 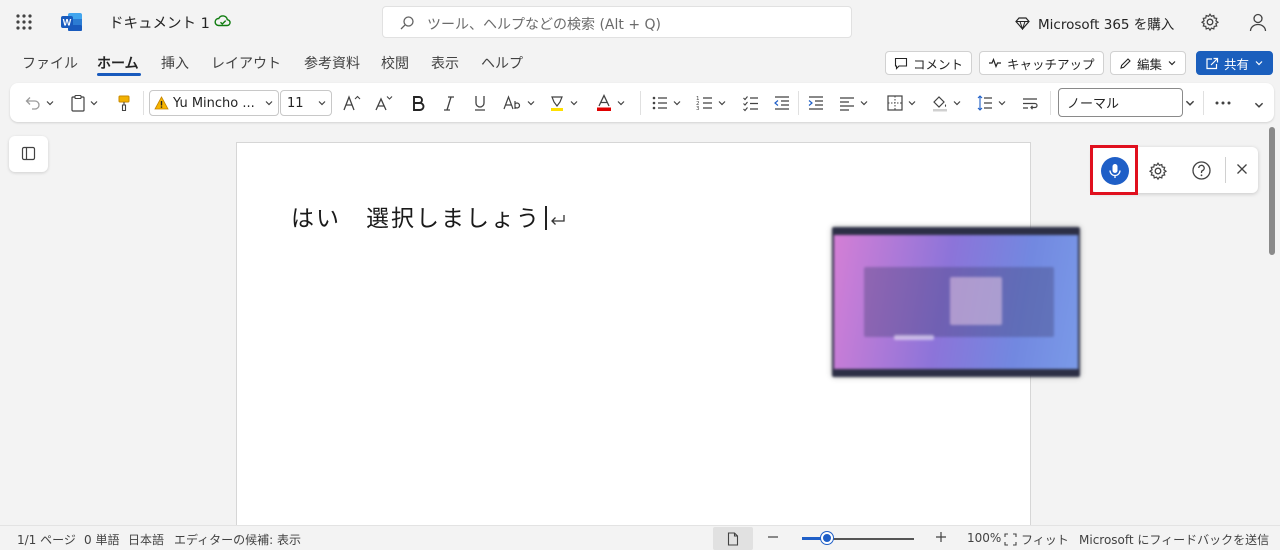 I want to click on edit-label: 編集, so click(x=1150, y=64).